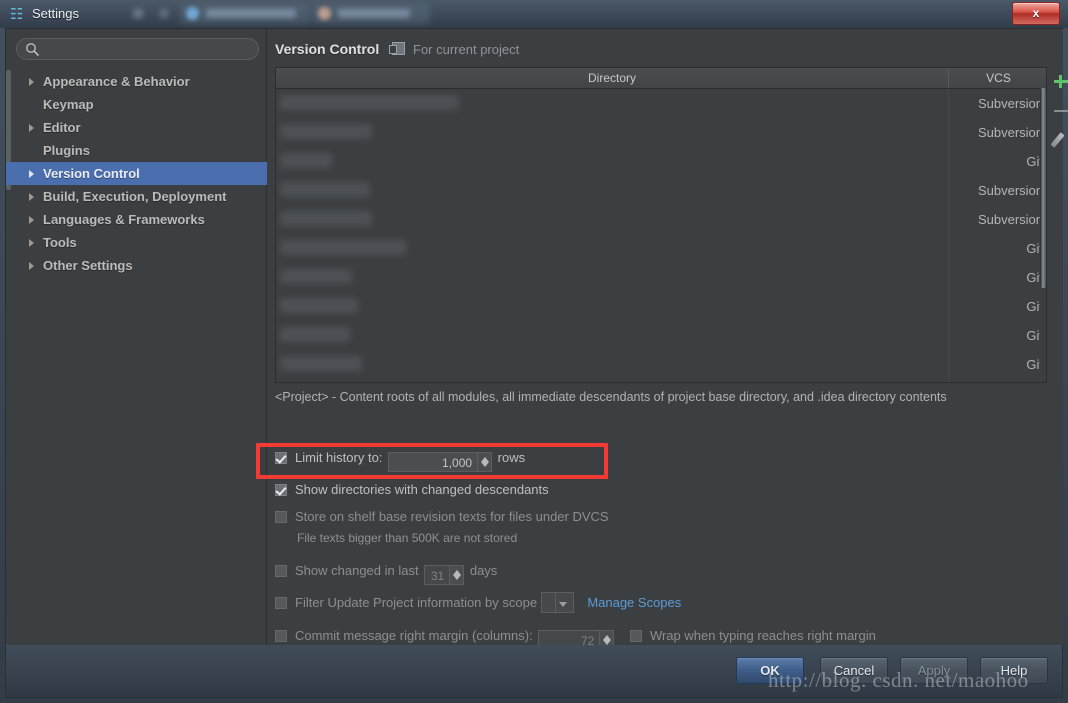 The height and width of the screenshot is (703, 1068). I want to click on obscured-tab-dot, so click(192, 13).